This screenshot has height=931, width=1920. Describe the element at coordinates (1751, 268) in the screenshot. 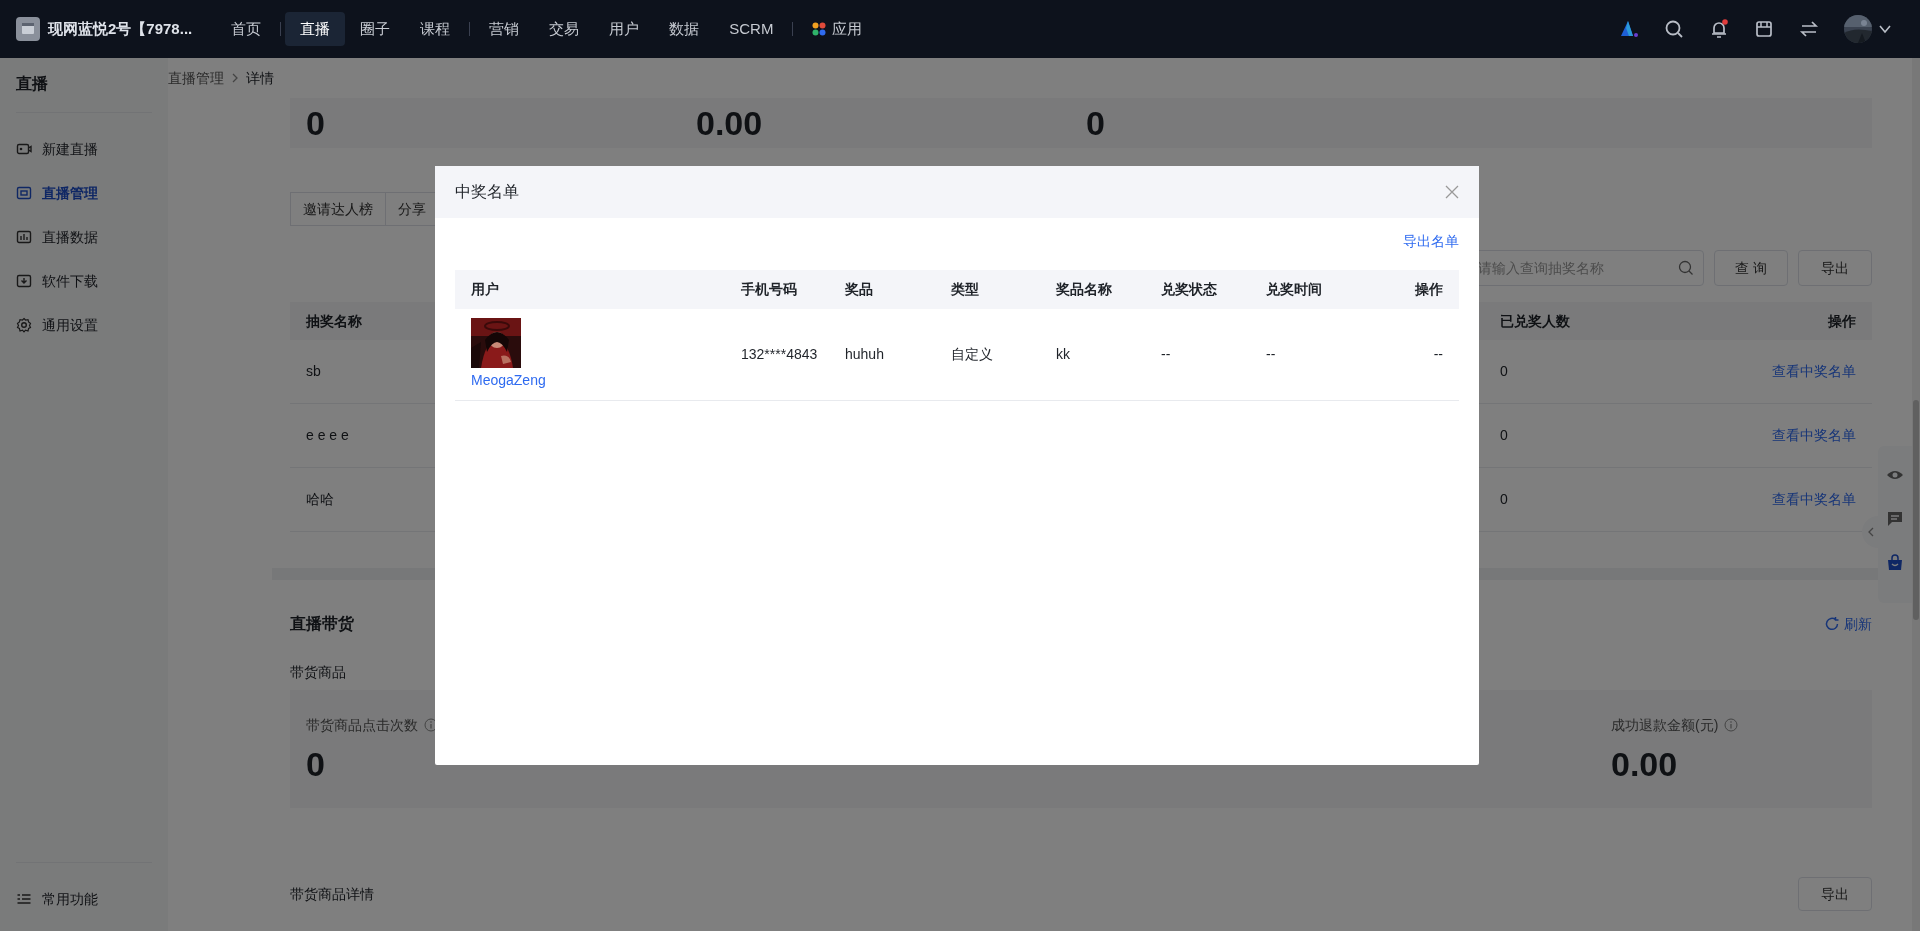

I see `query-button: 查 询` at that location.